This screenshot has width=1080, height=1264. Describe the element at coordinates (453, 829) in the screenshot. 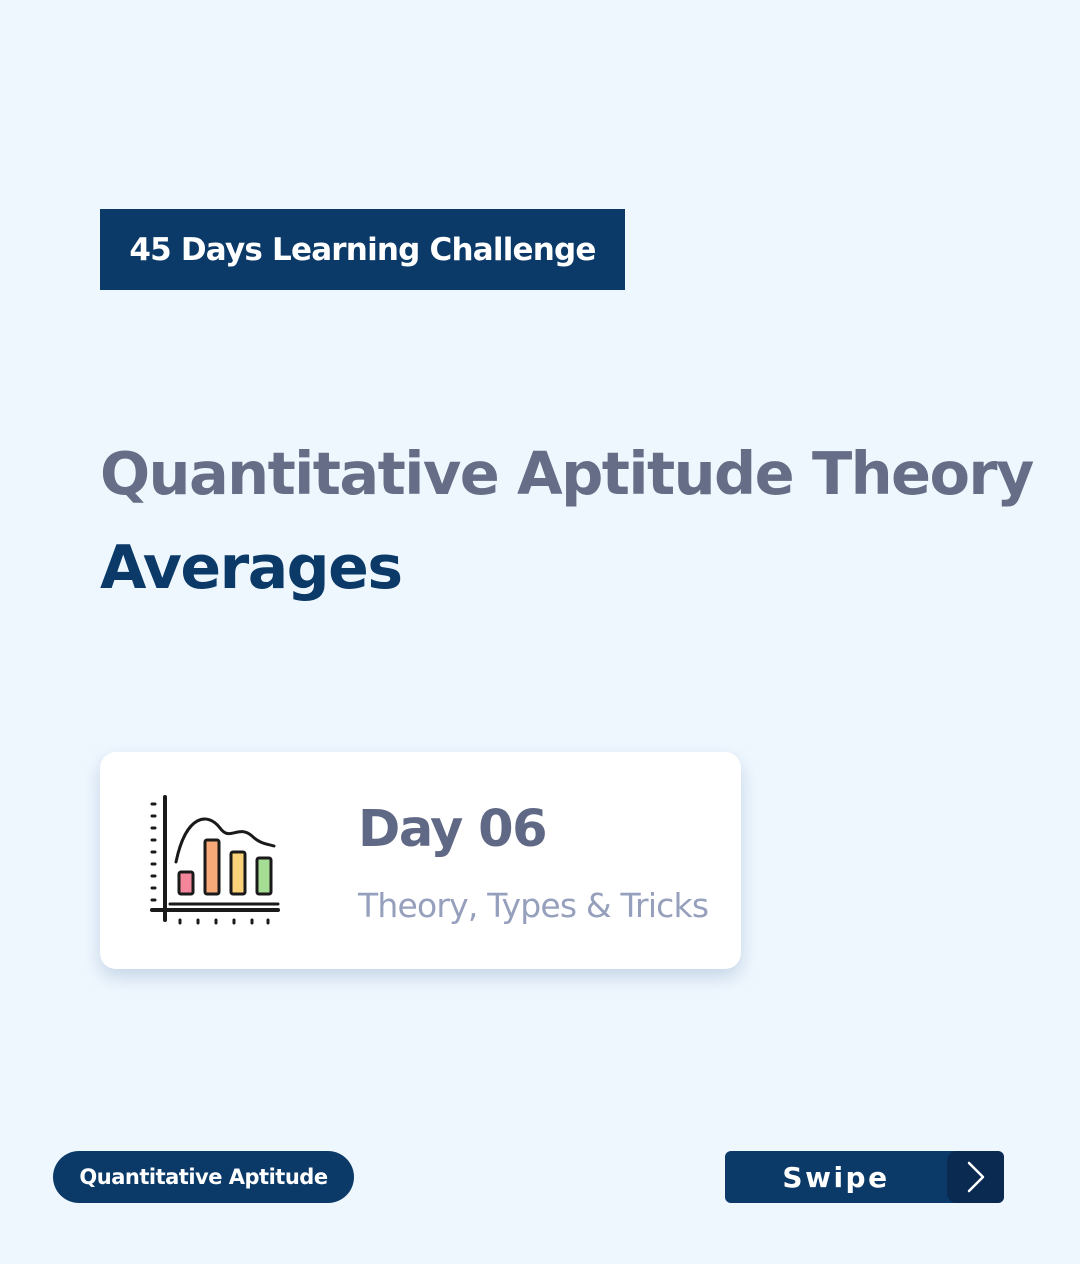

I see `day-label: Day 06` at that location.